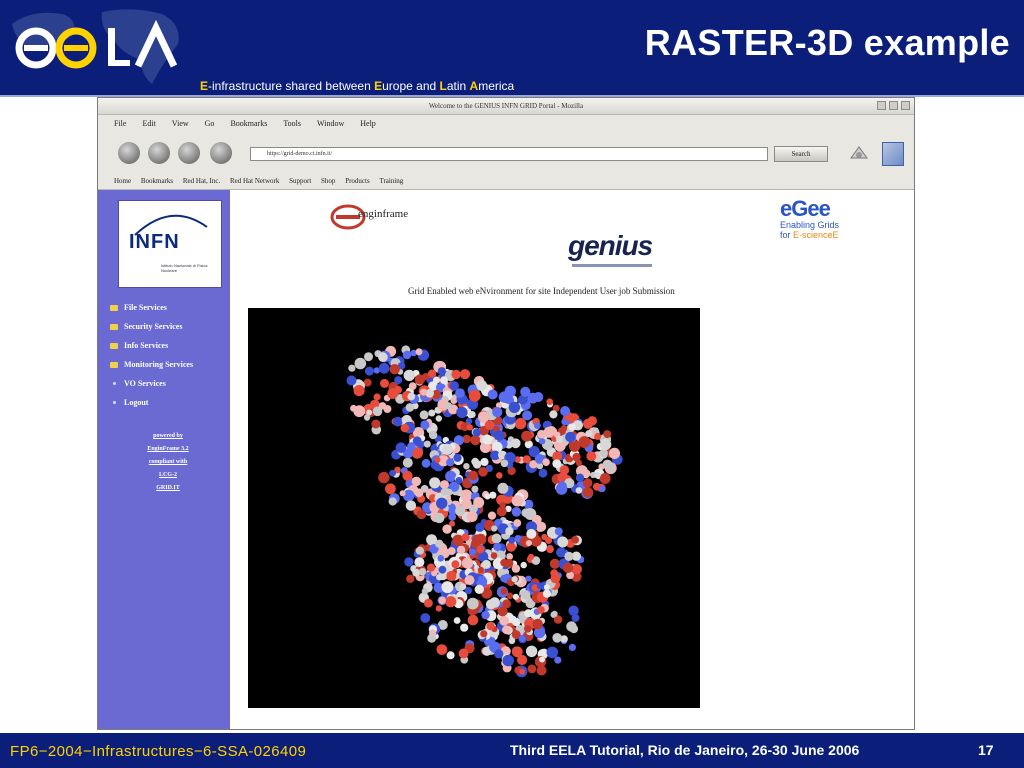 The image size is (1024, 768). I want to click on menu-item-security-services: Security Services, so click(151, 326).